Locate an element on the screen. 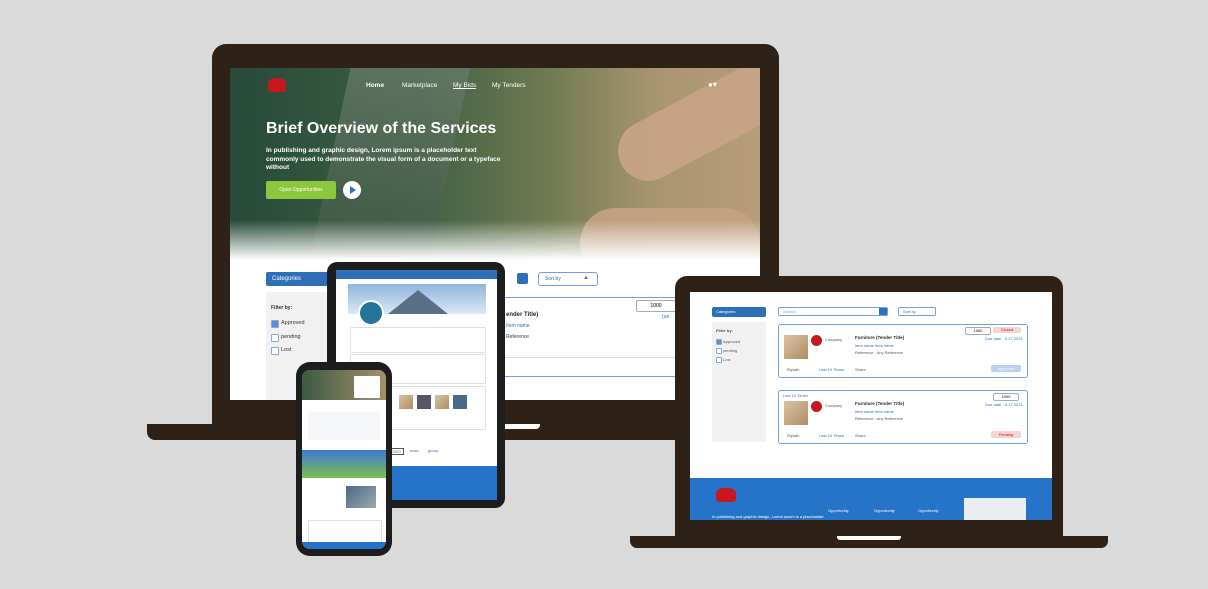 Image resolution: width=1208 pixels, height=589 pixels. brand-logo-3: novo is located at coordinates (414, 450).